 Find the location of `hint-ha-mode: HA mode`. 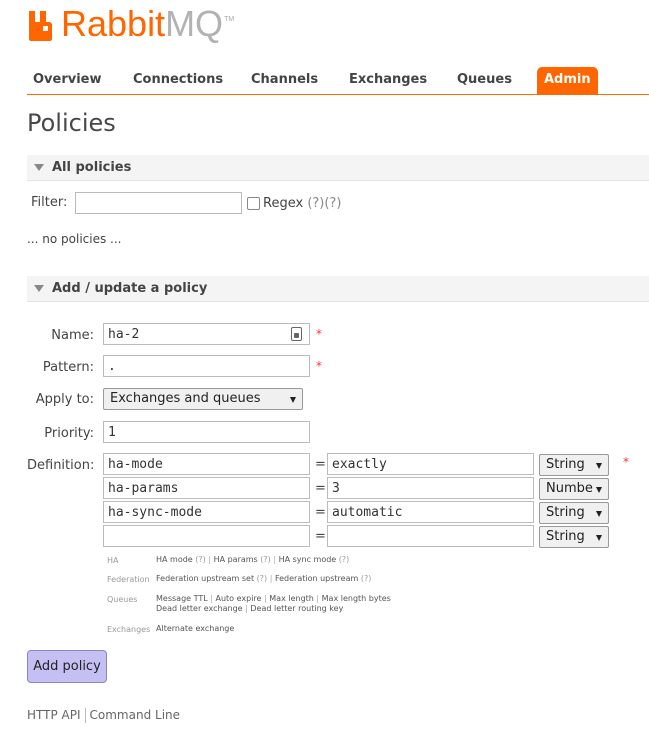

hint-ha-mode: HA mode is located at coordinates (174, 559).